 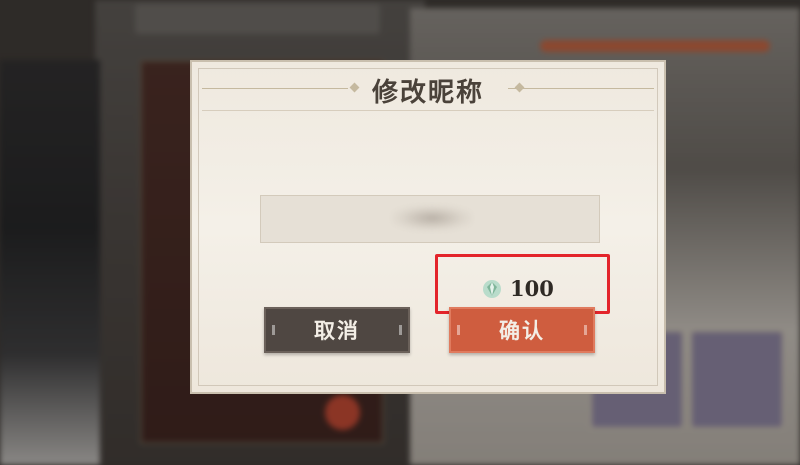 I want to click on cancel-button: 取消, so click(x=337, y=330).